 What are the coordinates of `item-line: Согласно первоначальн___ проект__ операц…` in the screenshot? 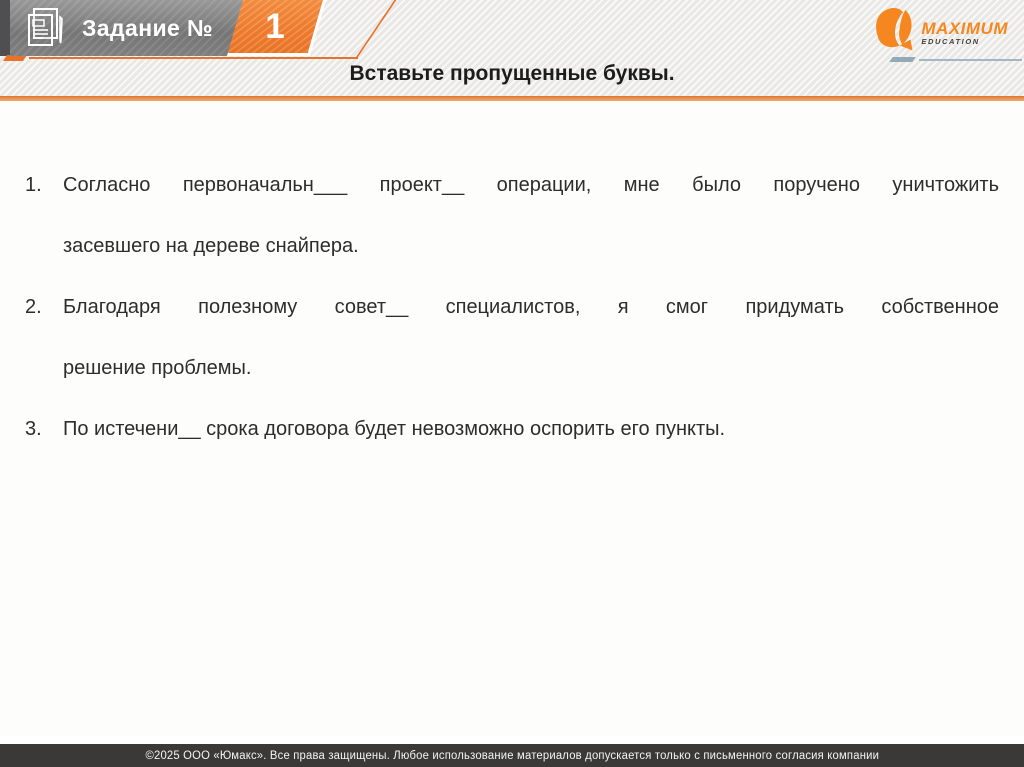 It's located at (531, 185).